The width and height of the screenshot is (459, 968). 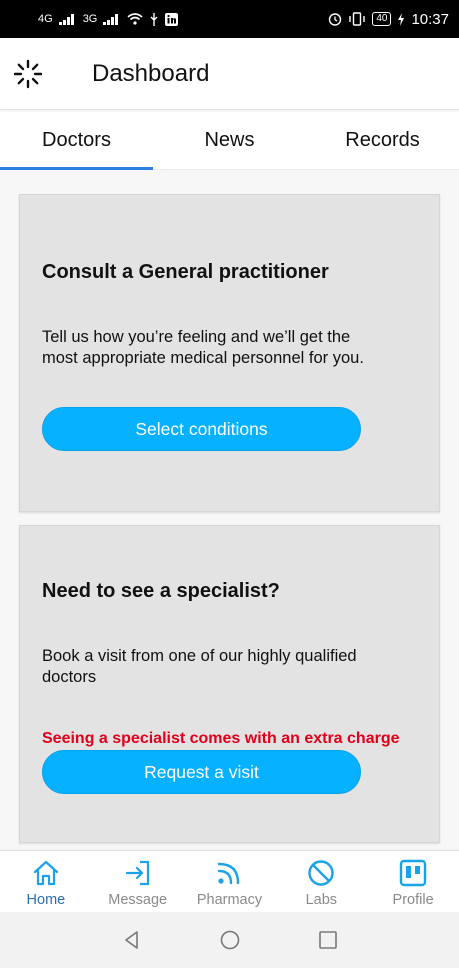 I want to click on request-visit-button: Request a visit, so click(x=201, y=772).